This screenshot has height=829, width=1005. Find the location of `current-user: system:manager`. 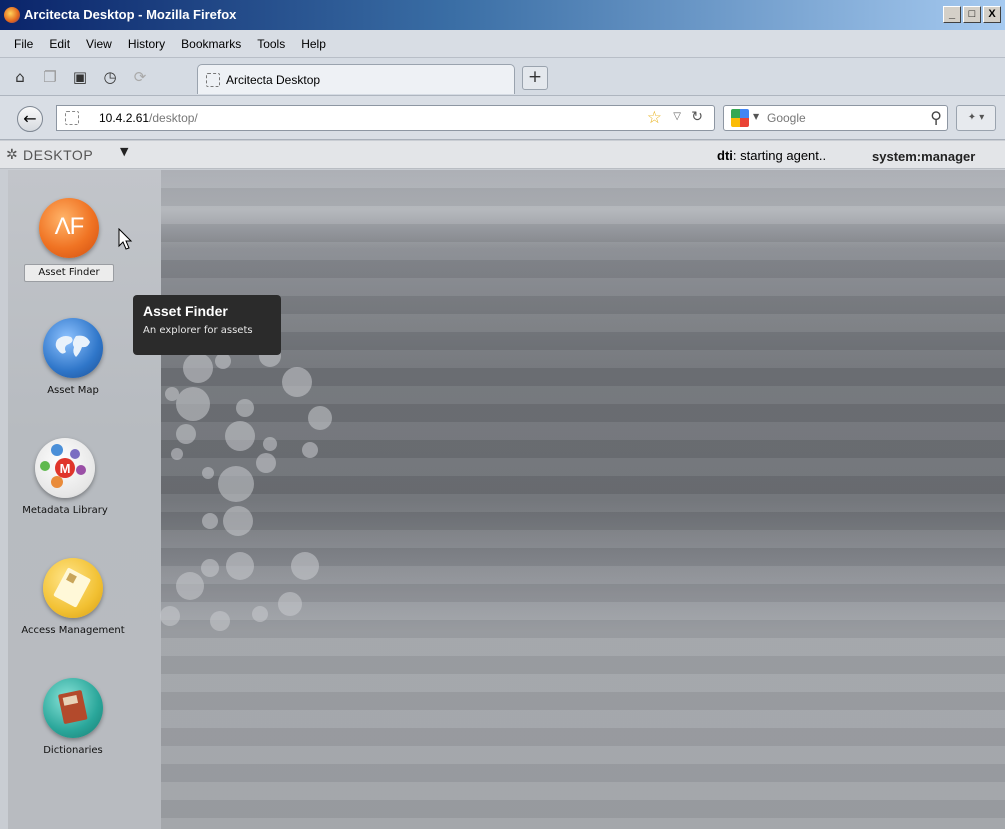

current-user: system:manager is located at coordinates (923, 156).